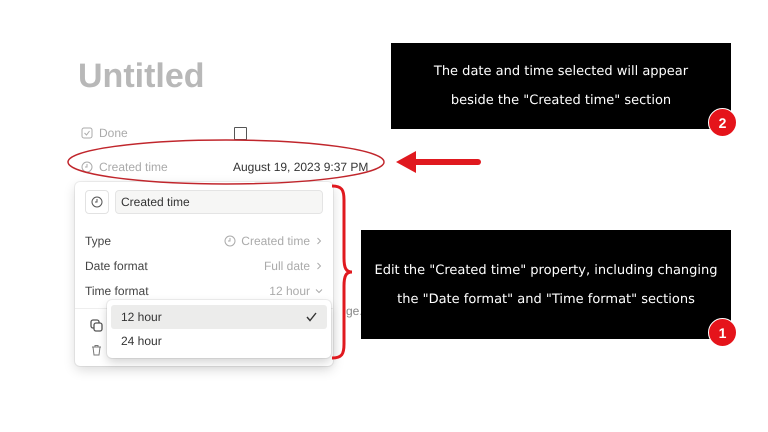 Image resolution: width=768 pixels, height=432 pixels. I want to click on annotation-text: Edit the "Created time" property, including changing the "Date format" and "Time format" sections, so click(545, 285).